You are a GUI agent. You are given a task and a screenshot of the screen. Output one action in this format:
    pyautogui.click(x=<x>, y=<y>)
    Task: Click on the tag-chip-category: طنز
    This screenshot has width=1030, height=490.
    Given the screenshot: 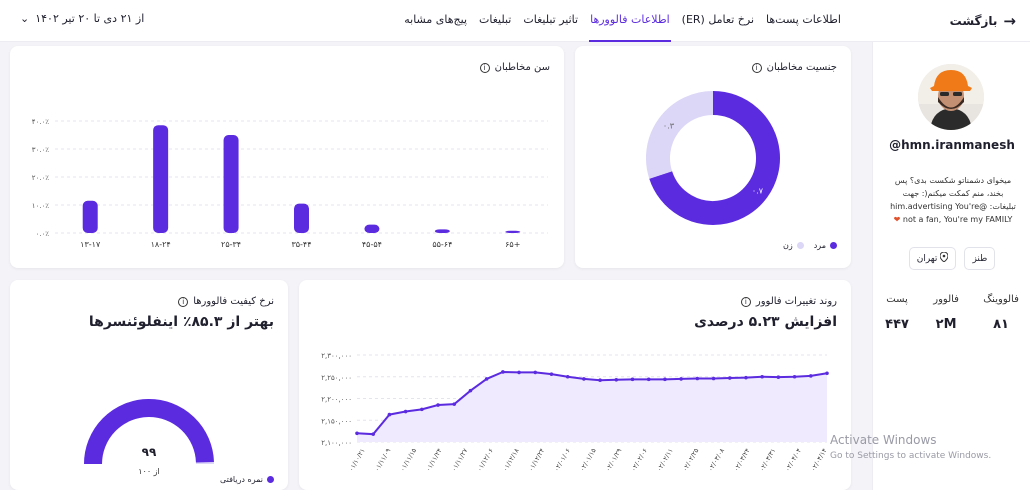 What is the action you would take?
    pyautogui.click(x=980, y=258)
    